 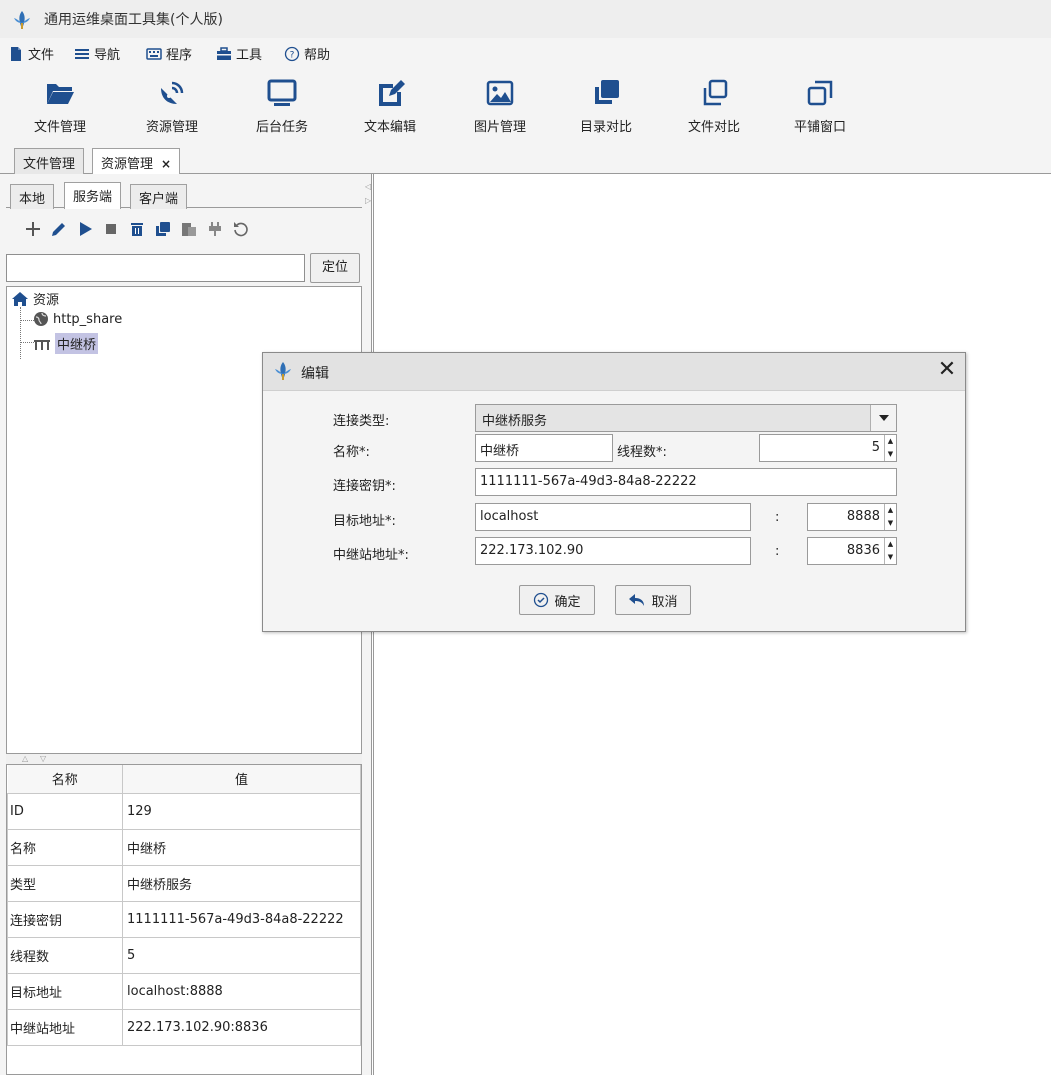 I want to click on globe-icon, so click(x=41, y=319).